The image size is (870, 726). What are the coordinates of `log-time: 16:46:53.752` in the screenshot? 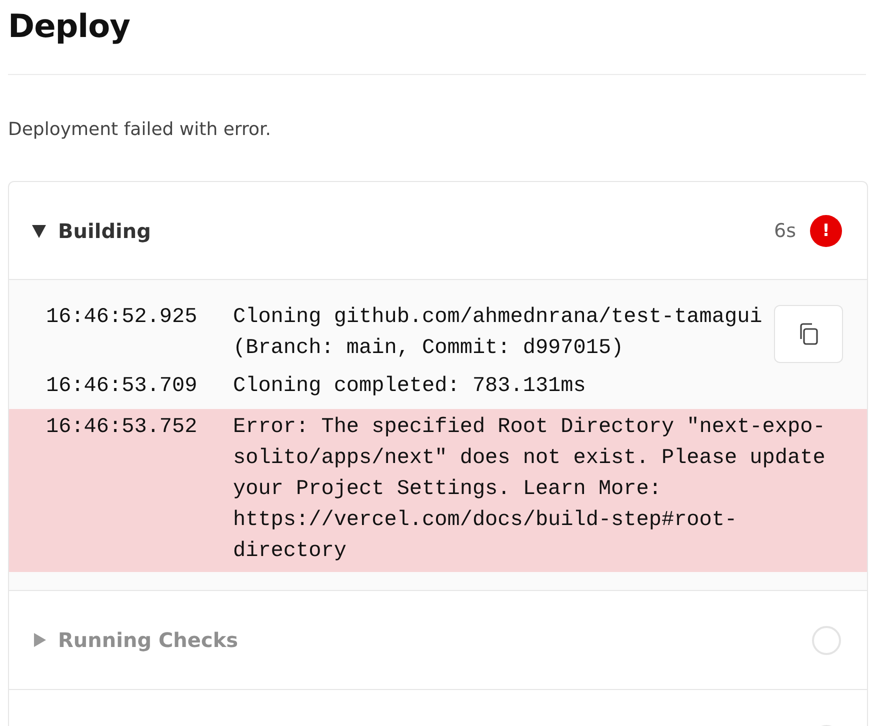 It's located at (121, 428).